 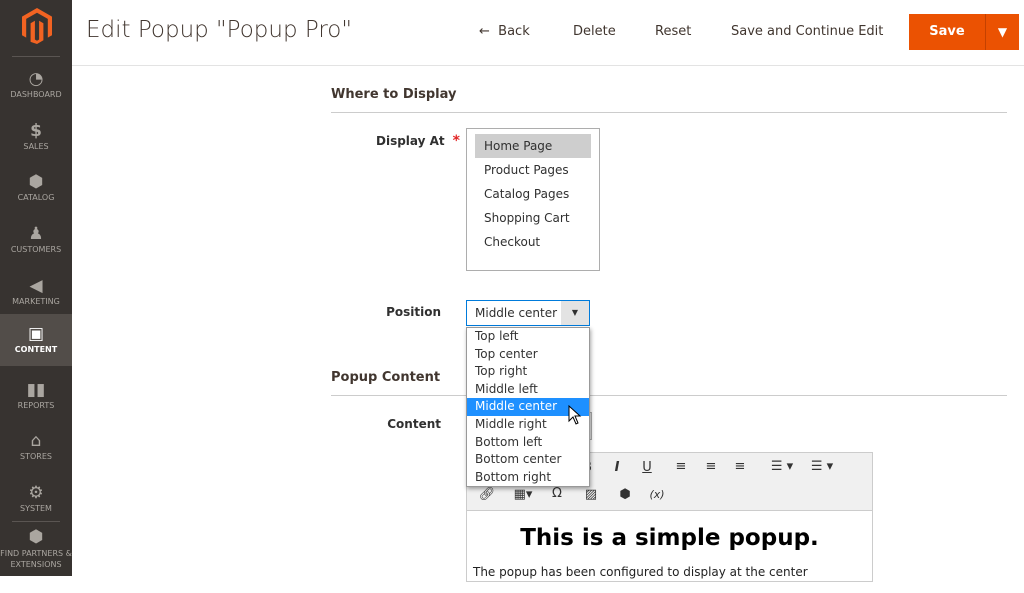 I want to click on sidebar-item-customers: ♟ CUSTOMERS, so click(x=36, y=243).